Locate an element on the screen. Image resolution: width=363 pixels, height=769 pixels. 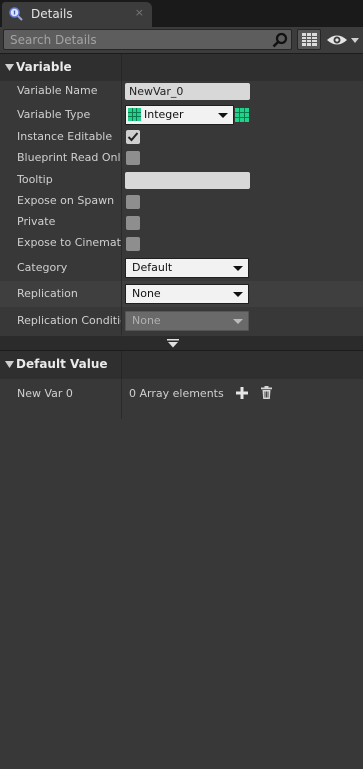
row-tooltip: Tooltip is located at coordinates (181, 180).